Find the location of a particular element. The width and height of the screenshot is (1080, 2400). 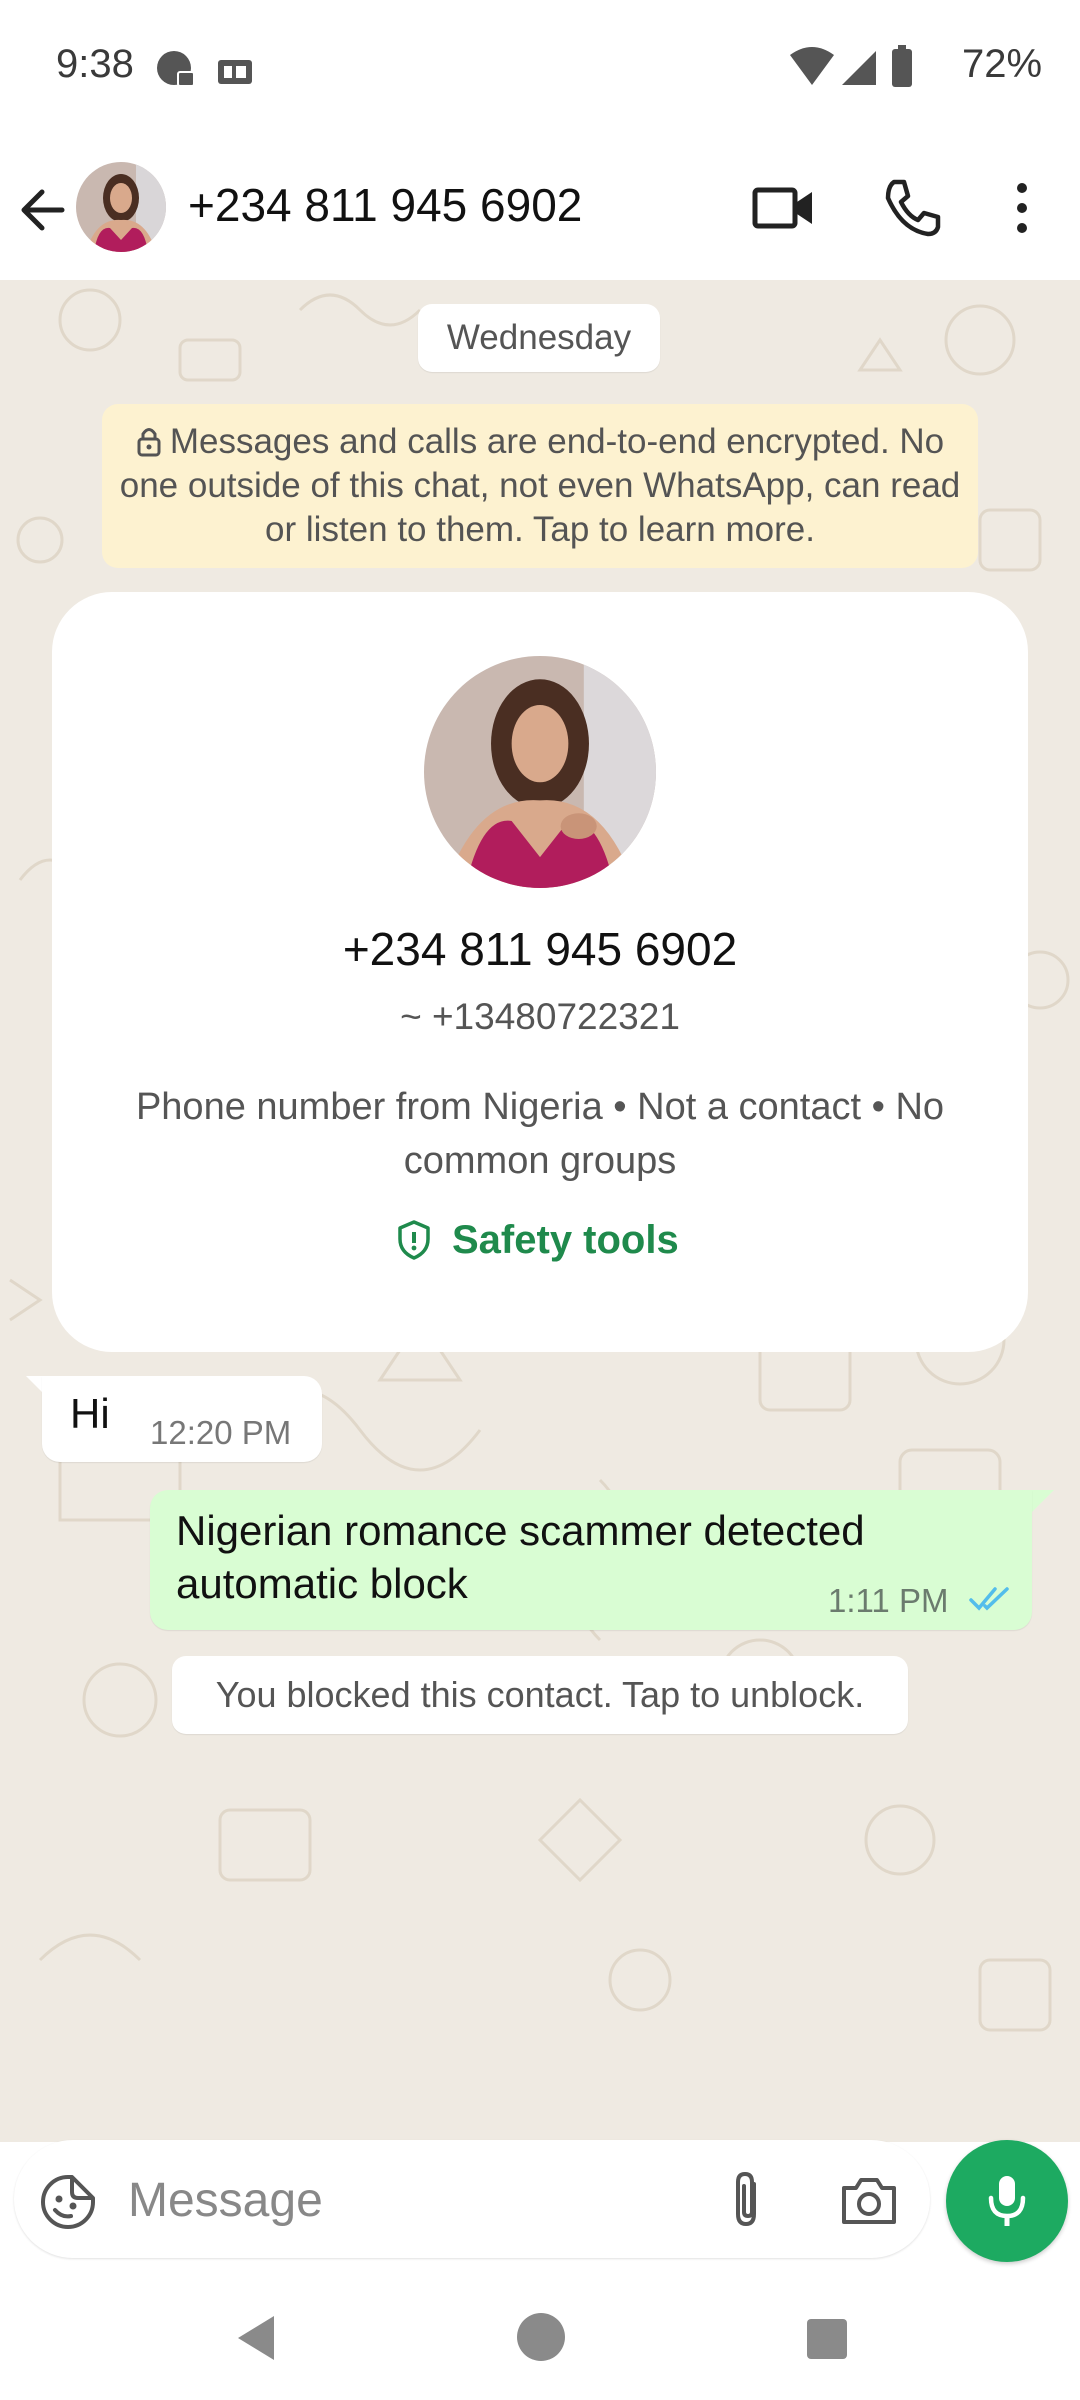

incoming-message-time: 12:20 PM is located at coordinates (221, 1432).